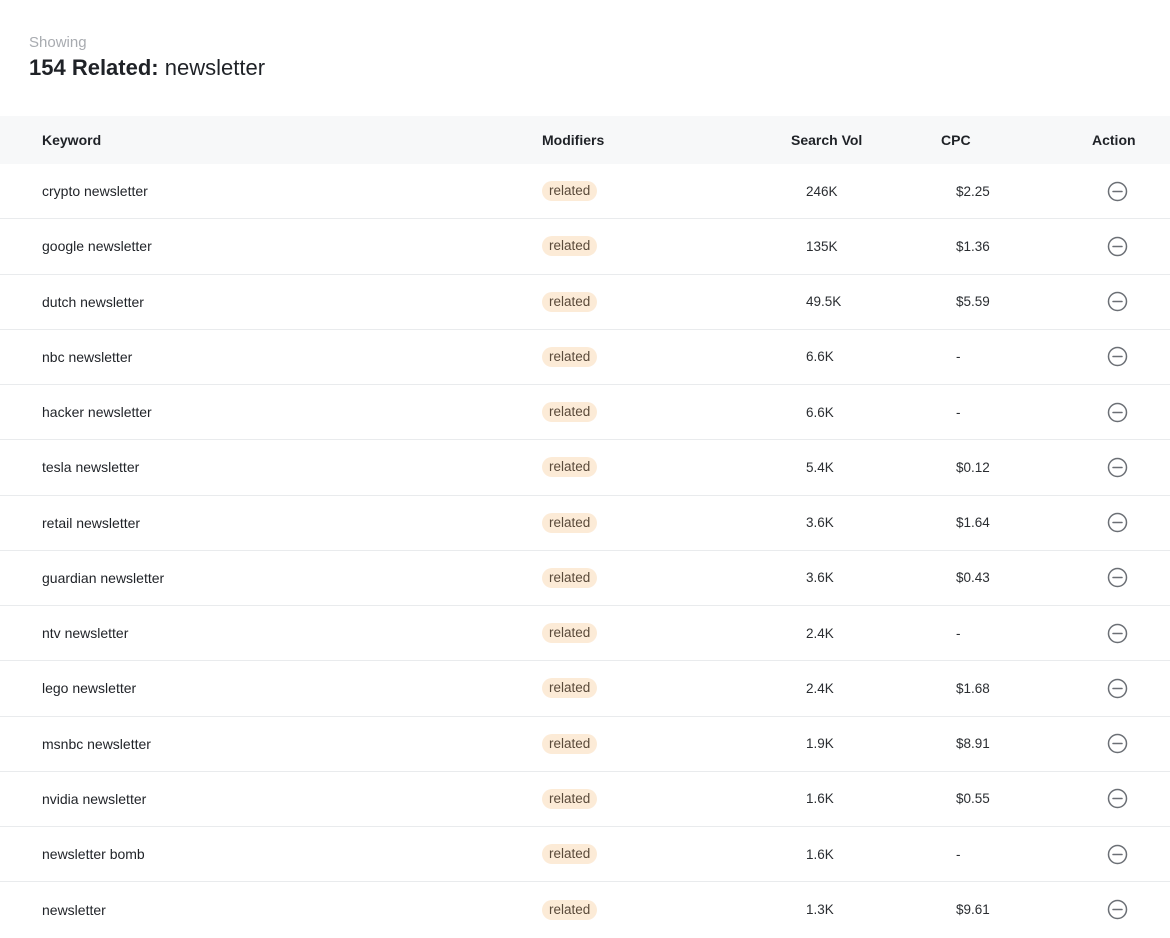 The image size is (1170, 938). What do you see at coordinates (95, 191) in the screenshot?
I see `keyword-cell: crypto newsletter` at bounding box center [95, 191].